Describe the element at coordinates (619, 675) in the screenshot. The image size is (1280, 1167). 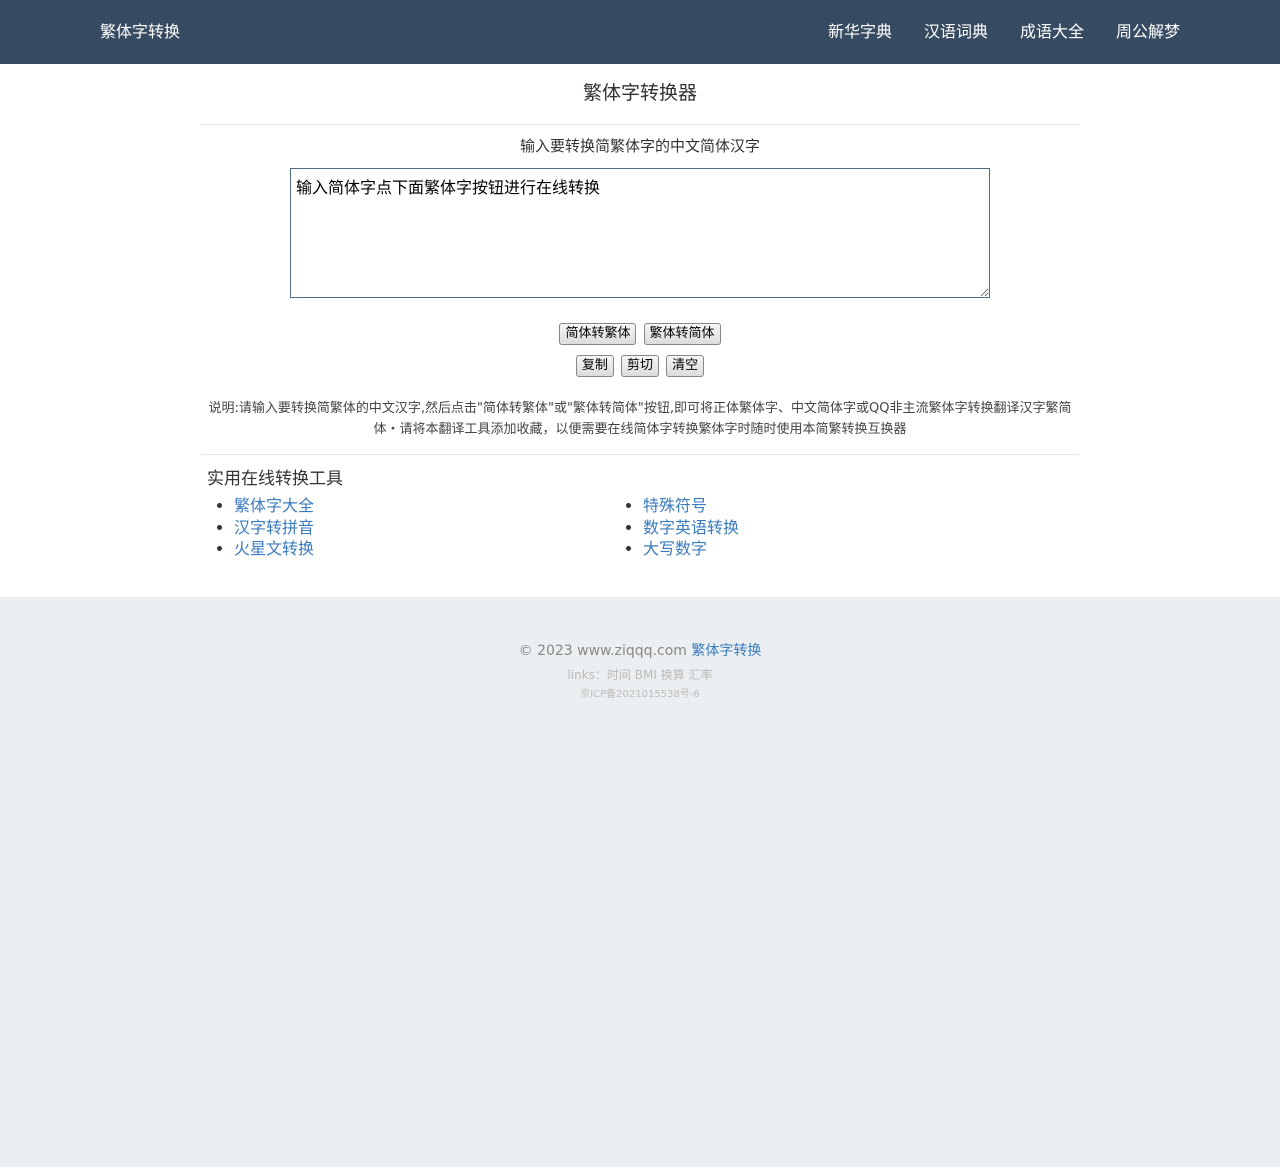
I see `footer-link-time: 时间` at that location.